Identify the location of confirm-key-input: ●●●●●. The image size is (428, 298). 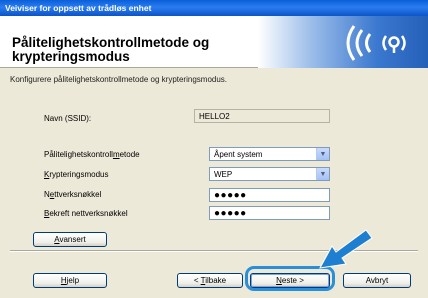
(269, 213).